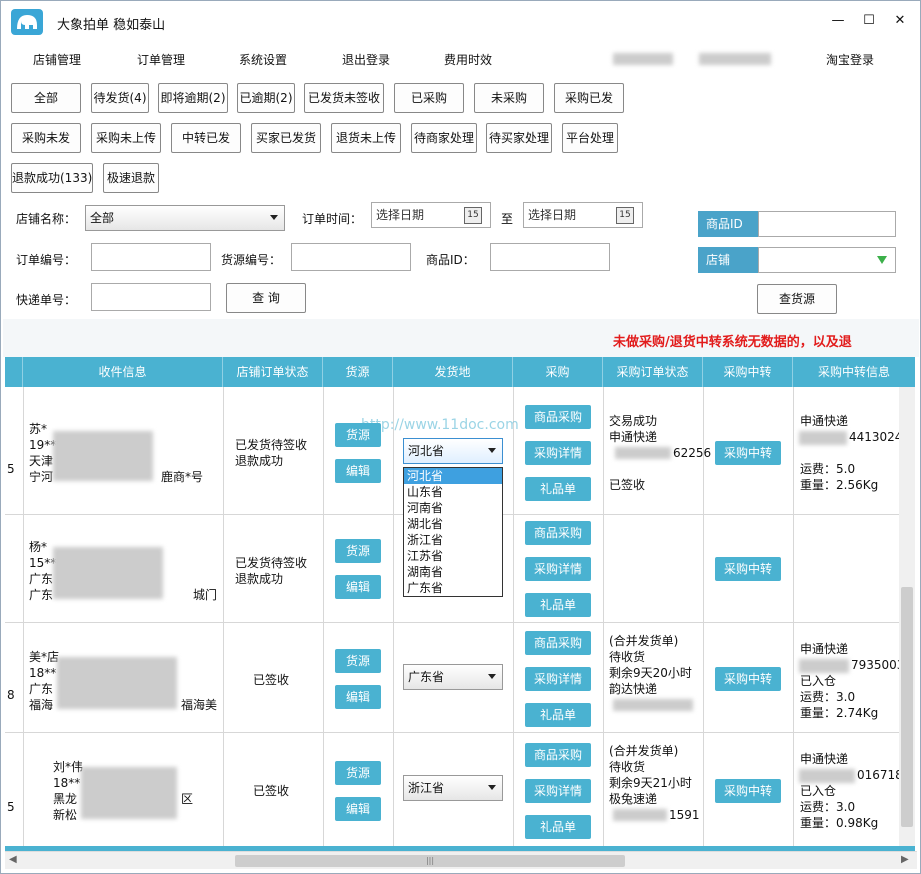 The height and width of the screenshot is (874, 921). Describe the element at coordinates (900, 21) in the screenshot. I see `close-button: ✕` at that location.